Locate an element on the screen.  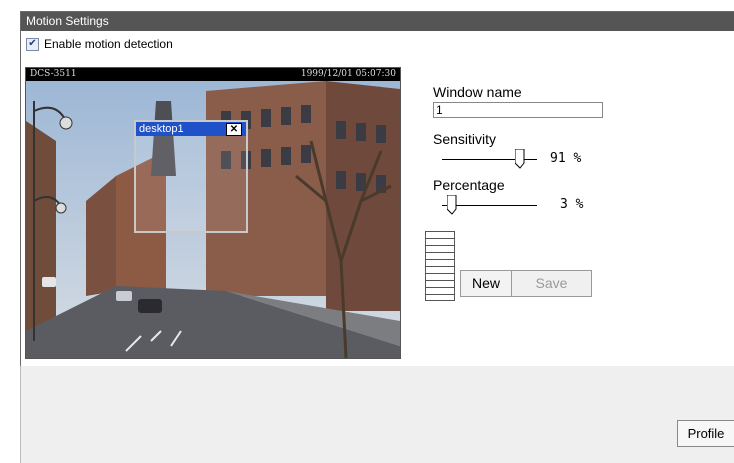
percentage-value: 3 % is located at coordinates (572, 204).